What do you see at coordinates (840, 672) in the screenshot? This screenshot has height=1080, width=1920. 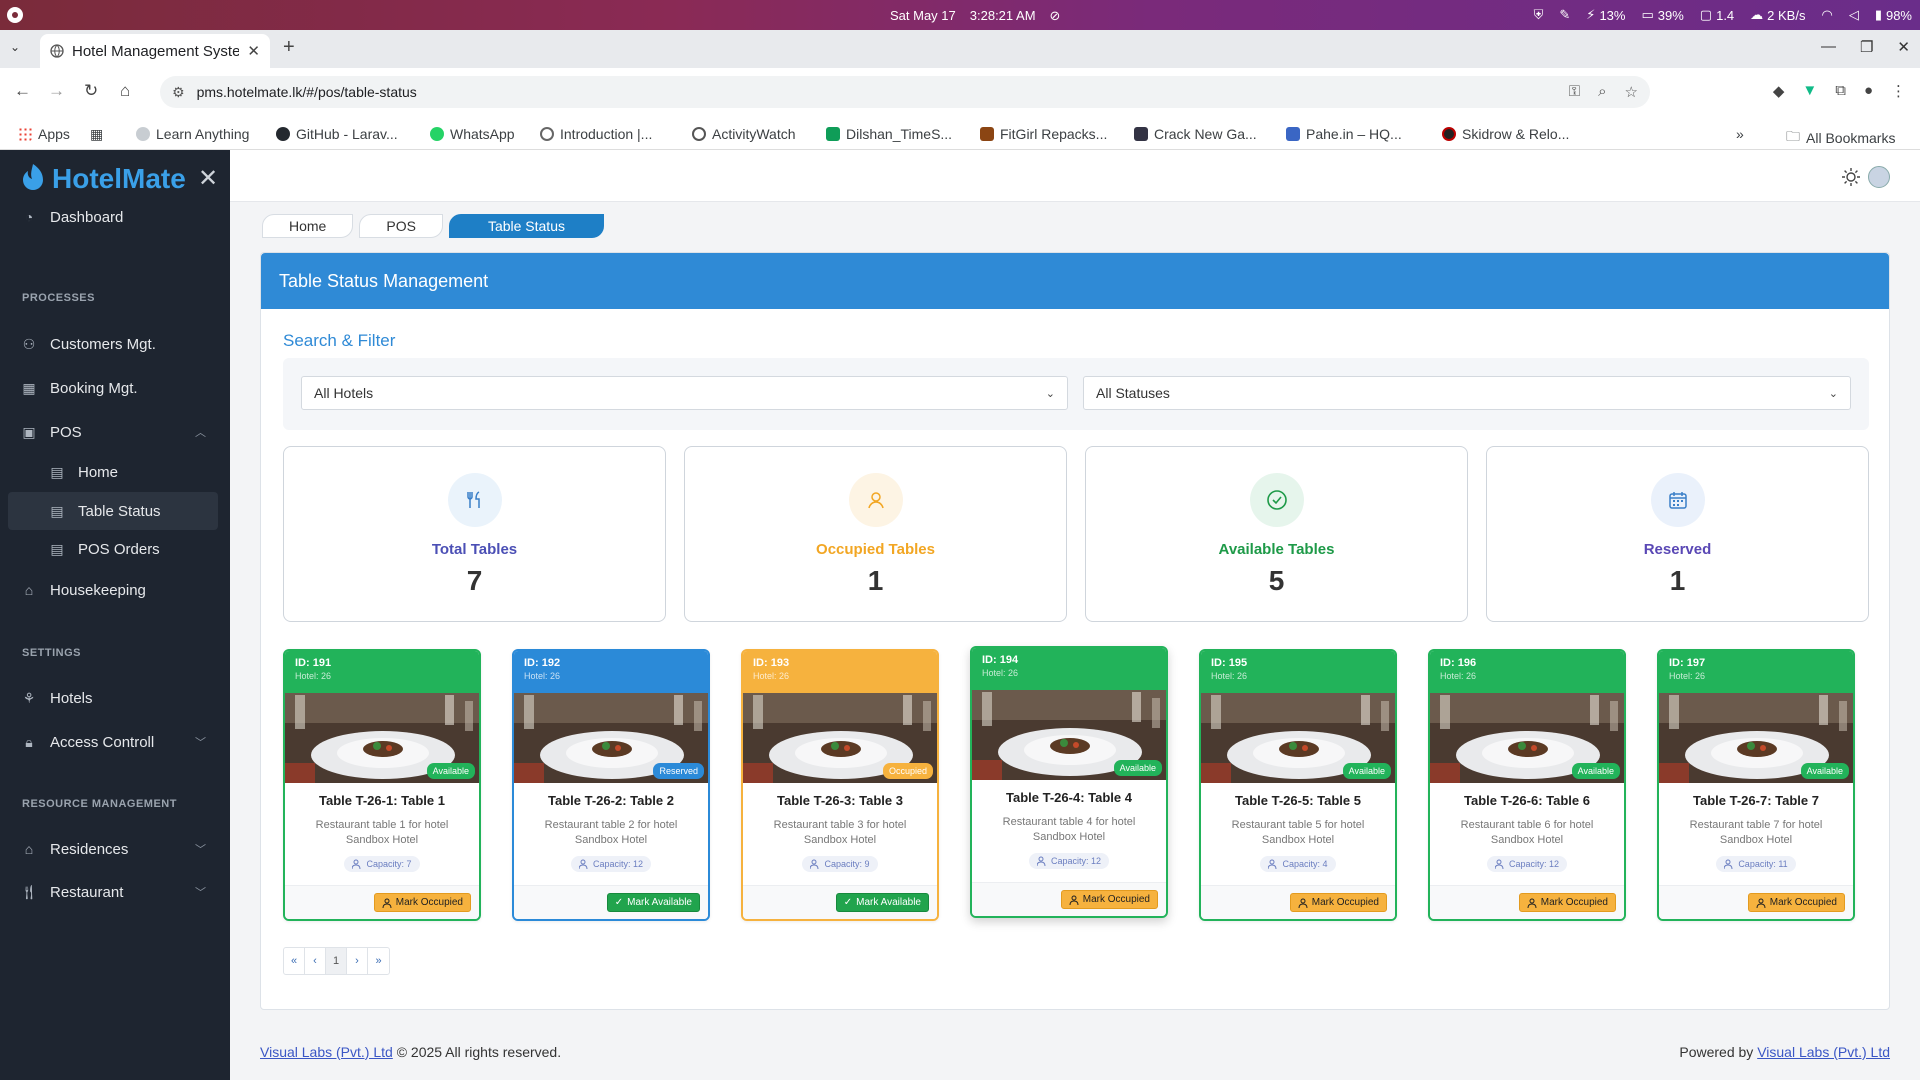 I see `table-card-header: ID: 193 Hotel: 26` at bounding box center [840, 672].